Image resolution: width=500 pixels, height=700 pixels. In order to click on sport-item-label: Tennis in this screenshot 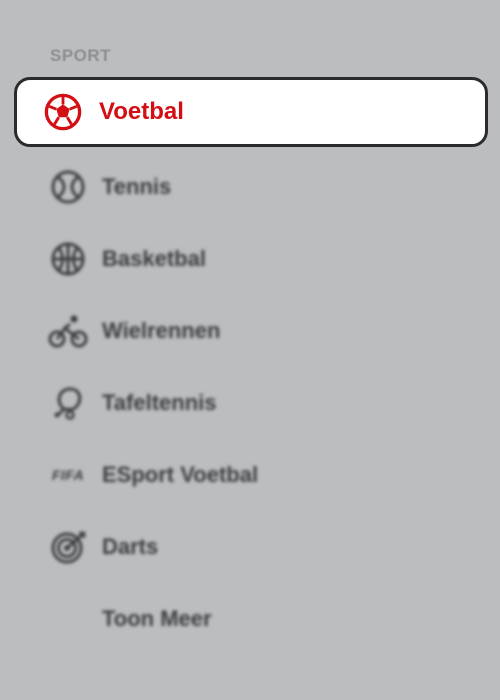, I will do `click(137, 186)`.